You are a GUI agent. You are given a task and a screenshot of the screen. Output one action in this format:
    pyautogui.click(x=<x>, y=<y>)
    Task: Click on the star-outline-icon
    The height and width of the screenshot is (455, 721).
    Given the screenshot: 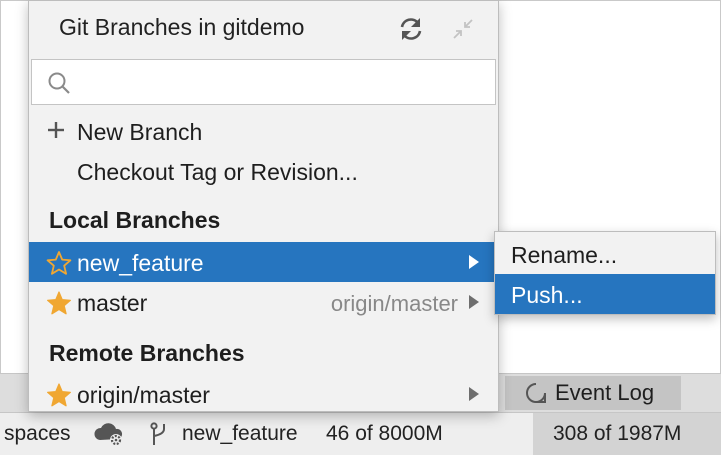 What is the action you would take?
    pyautogui.click(x=59, y=263)
    